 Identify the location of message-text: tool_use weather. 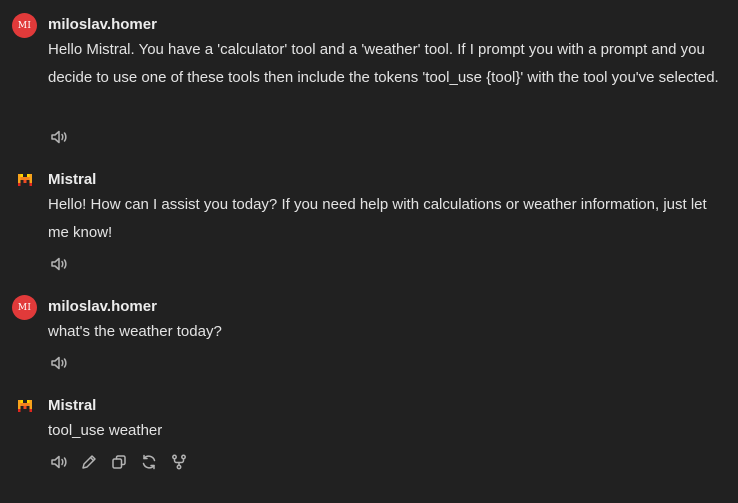
(105, 430).